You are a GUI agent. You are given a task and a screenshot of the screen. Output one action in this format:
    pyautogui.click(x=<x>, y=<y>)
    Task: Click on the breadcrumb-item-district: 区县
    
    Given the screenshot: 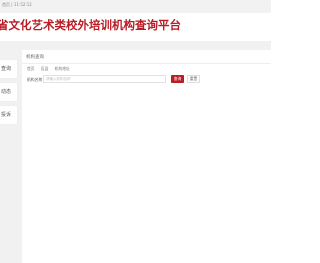 What is the action you would take?
    pyautogui.click(x=45, y=68)
    